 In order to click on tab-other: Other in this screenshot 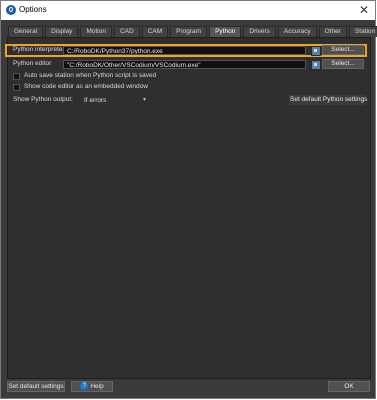, I will do `click(332, 31)`.